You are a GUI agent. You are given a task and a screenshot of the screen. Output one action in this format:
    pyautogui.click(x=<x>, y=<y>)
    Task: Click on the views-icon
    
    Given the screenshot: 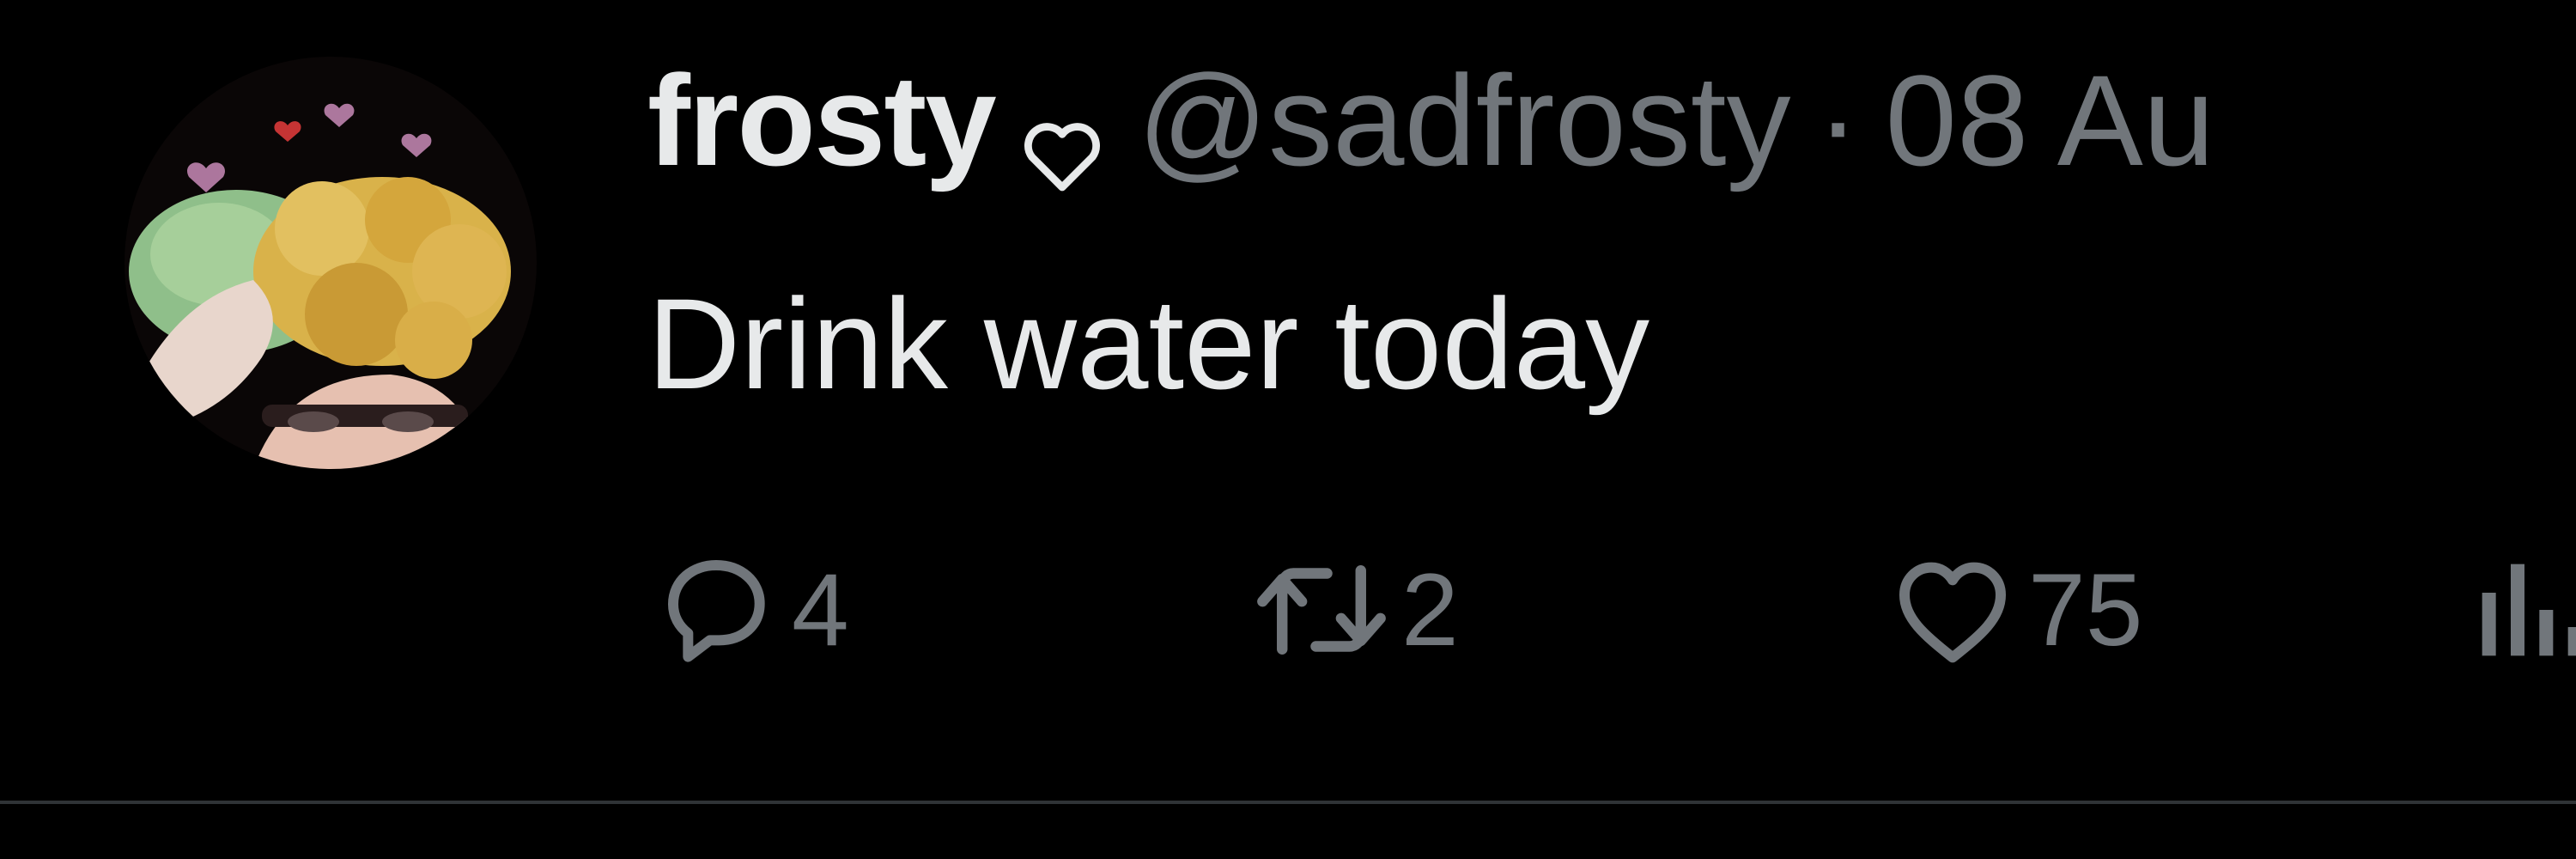 What is the action you would take?
    pyautogui.click(x=2529, y=610)
    